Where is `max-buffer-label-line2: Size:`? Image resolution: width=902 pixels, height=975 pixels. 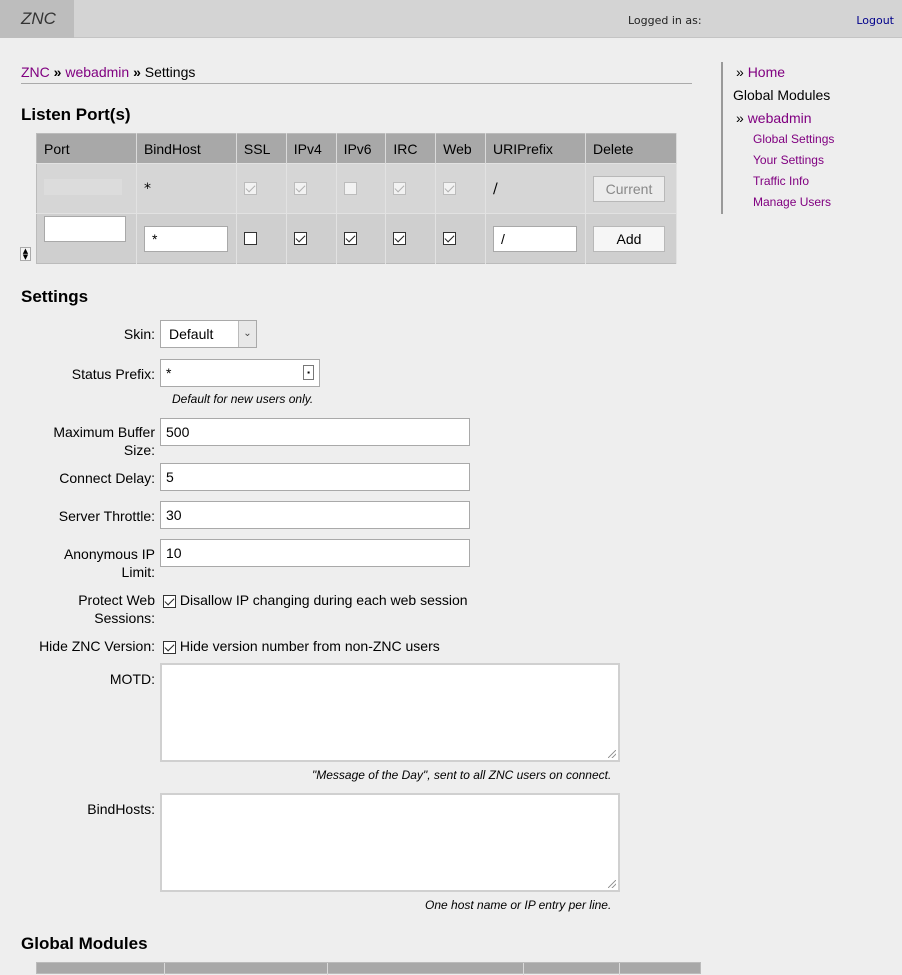
max-buffer-label-line2: Size: is located at coordinates (139, 450).